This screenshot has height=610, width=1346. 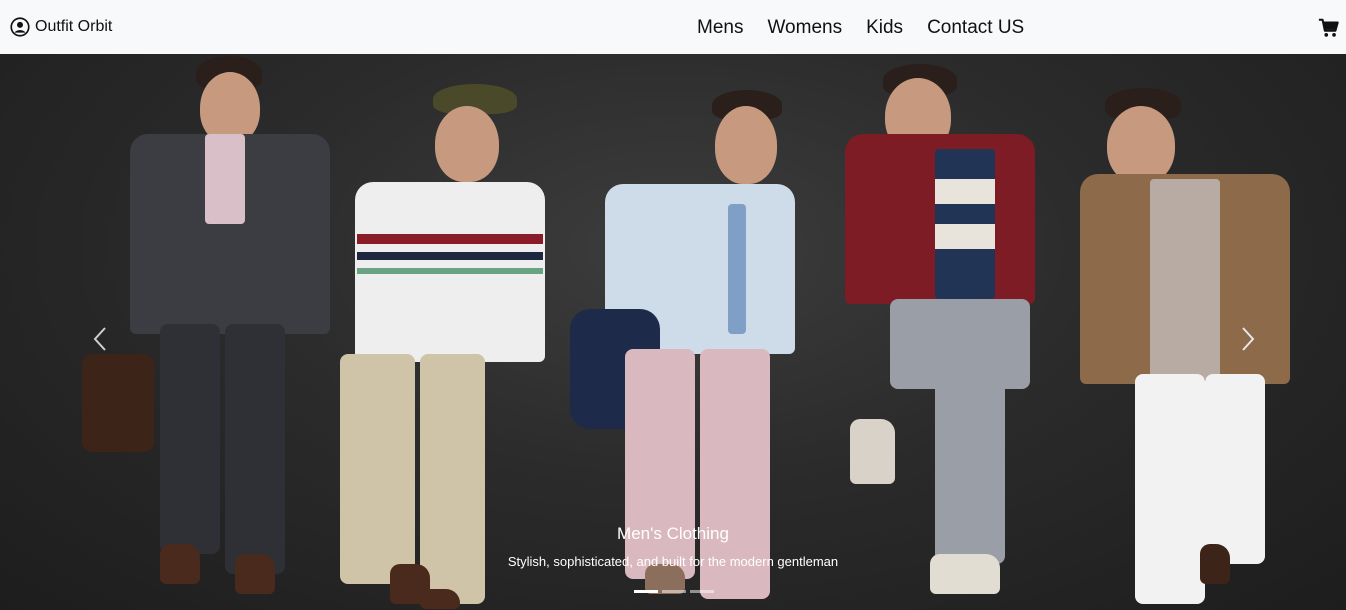 I want to click on nav-link-womens: Womens, so click(x=804, y=28).